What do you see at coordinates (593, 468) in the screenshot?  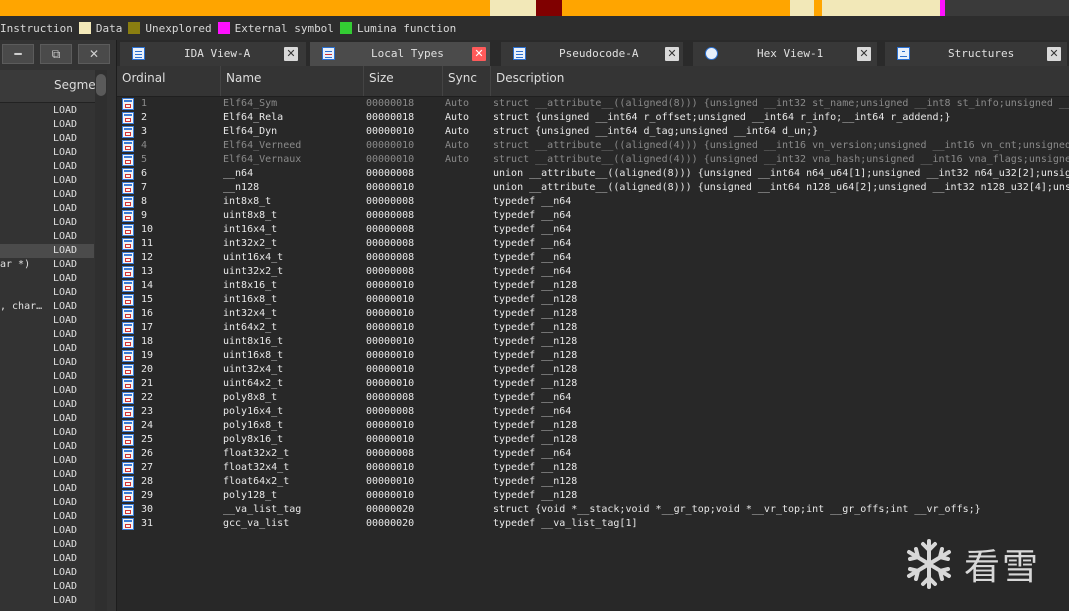 I see `table-row: 27 float32x4_t 00000010 typedef __n128` at bounding box center [593, 468].